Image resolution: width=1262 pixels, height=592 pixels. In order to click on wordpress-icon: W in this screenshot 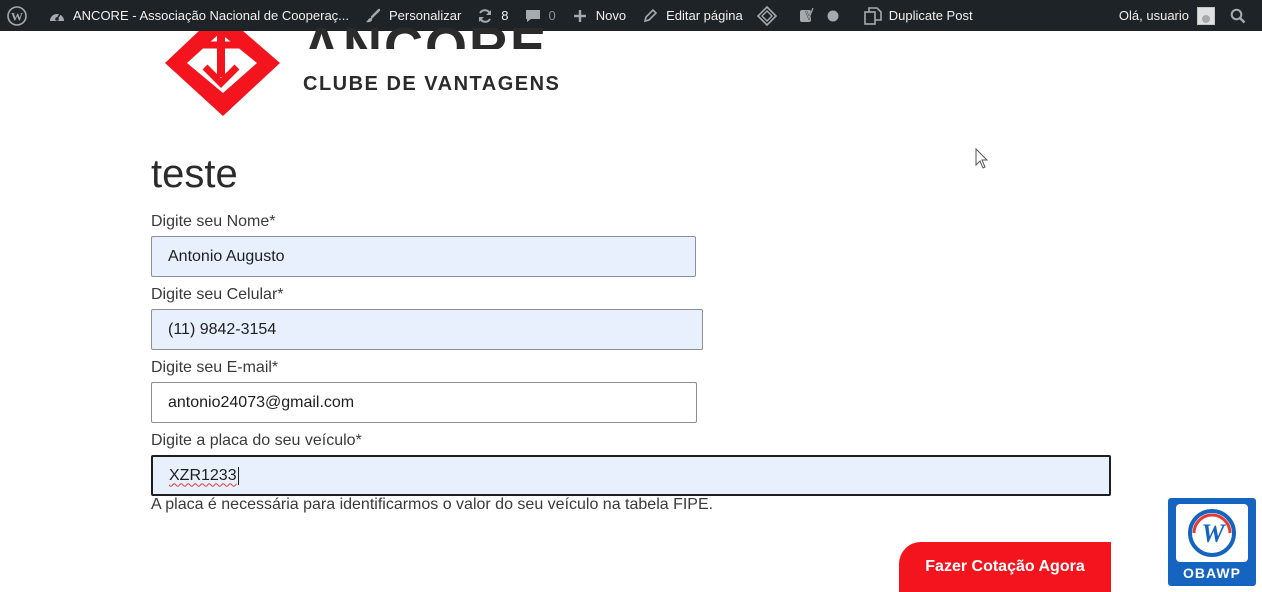, I will do `click(17, 15)`.